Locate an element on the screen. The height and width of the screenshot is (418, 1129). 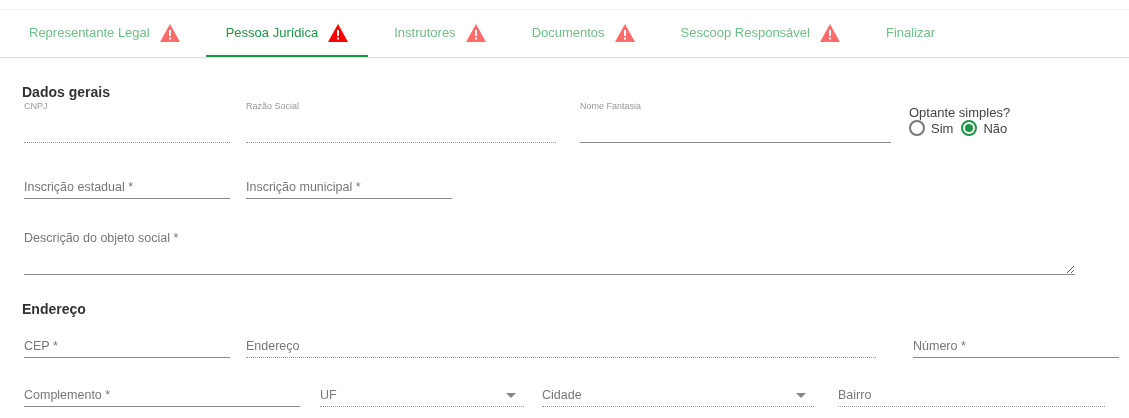
section-heading: Dados gerais is located at coordinates (66, 92).